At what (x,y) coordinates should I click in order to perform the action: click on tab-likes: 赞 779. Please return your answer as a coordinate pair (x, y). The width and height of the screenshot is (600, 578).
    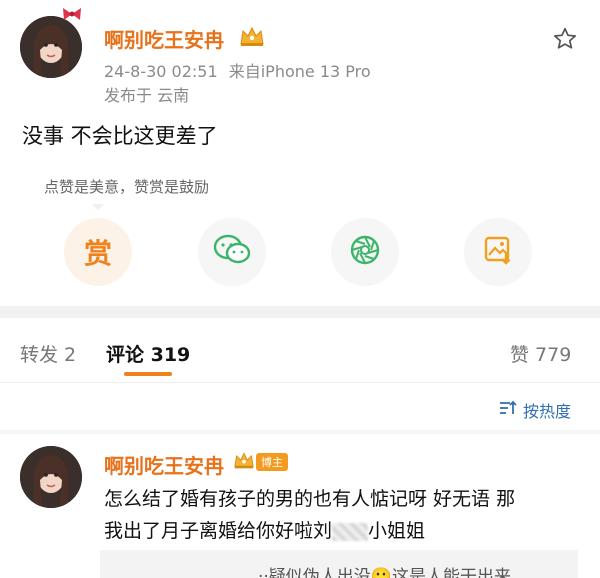
    Looking at the image, I should click on (540, 353).